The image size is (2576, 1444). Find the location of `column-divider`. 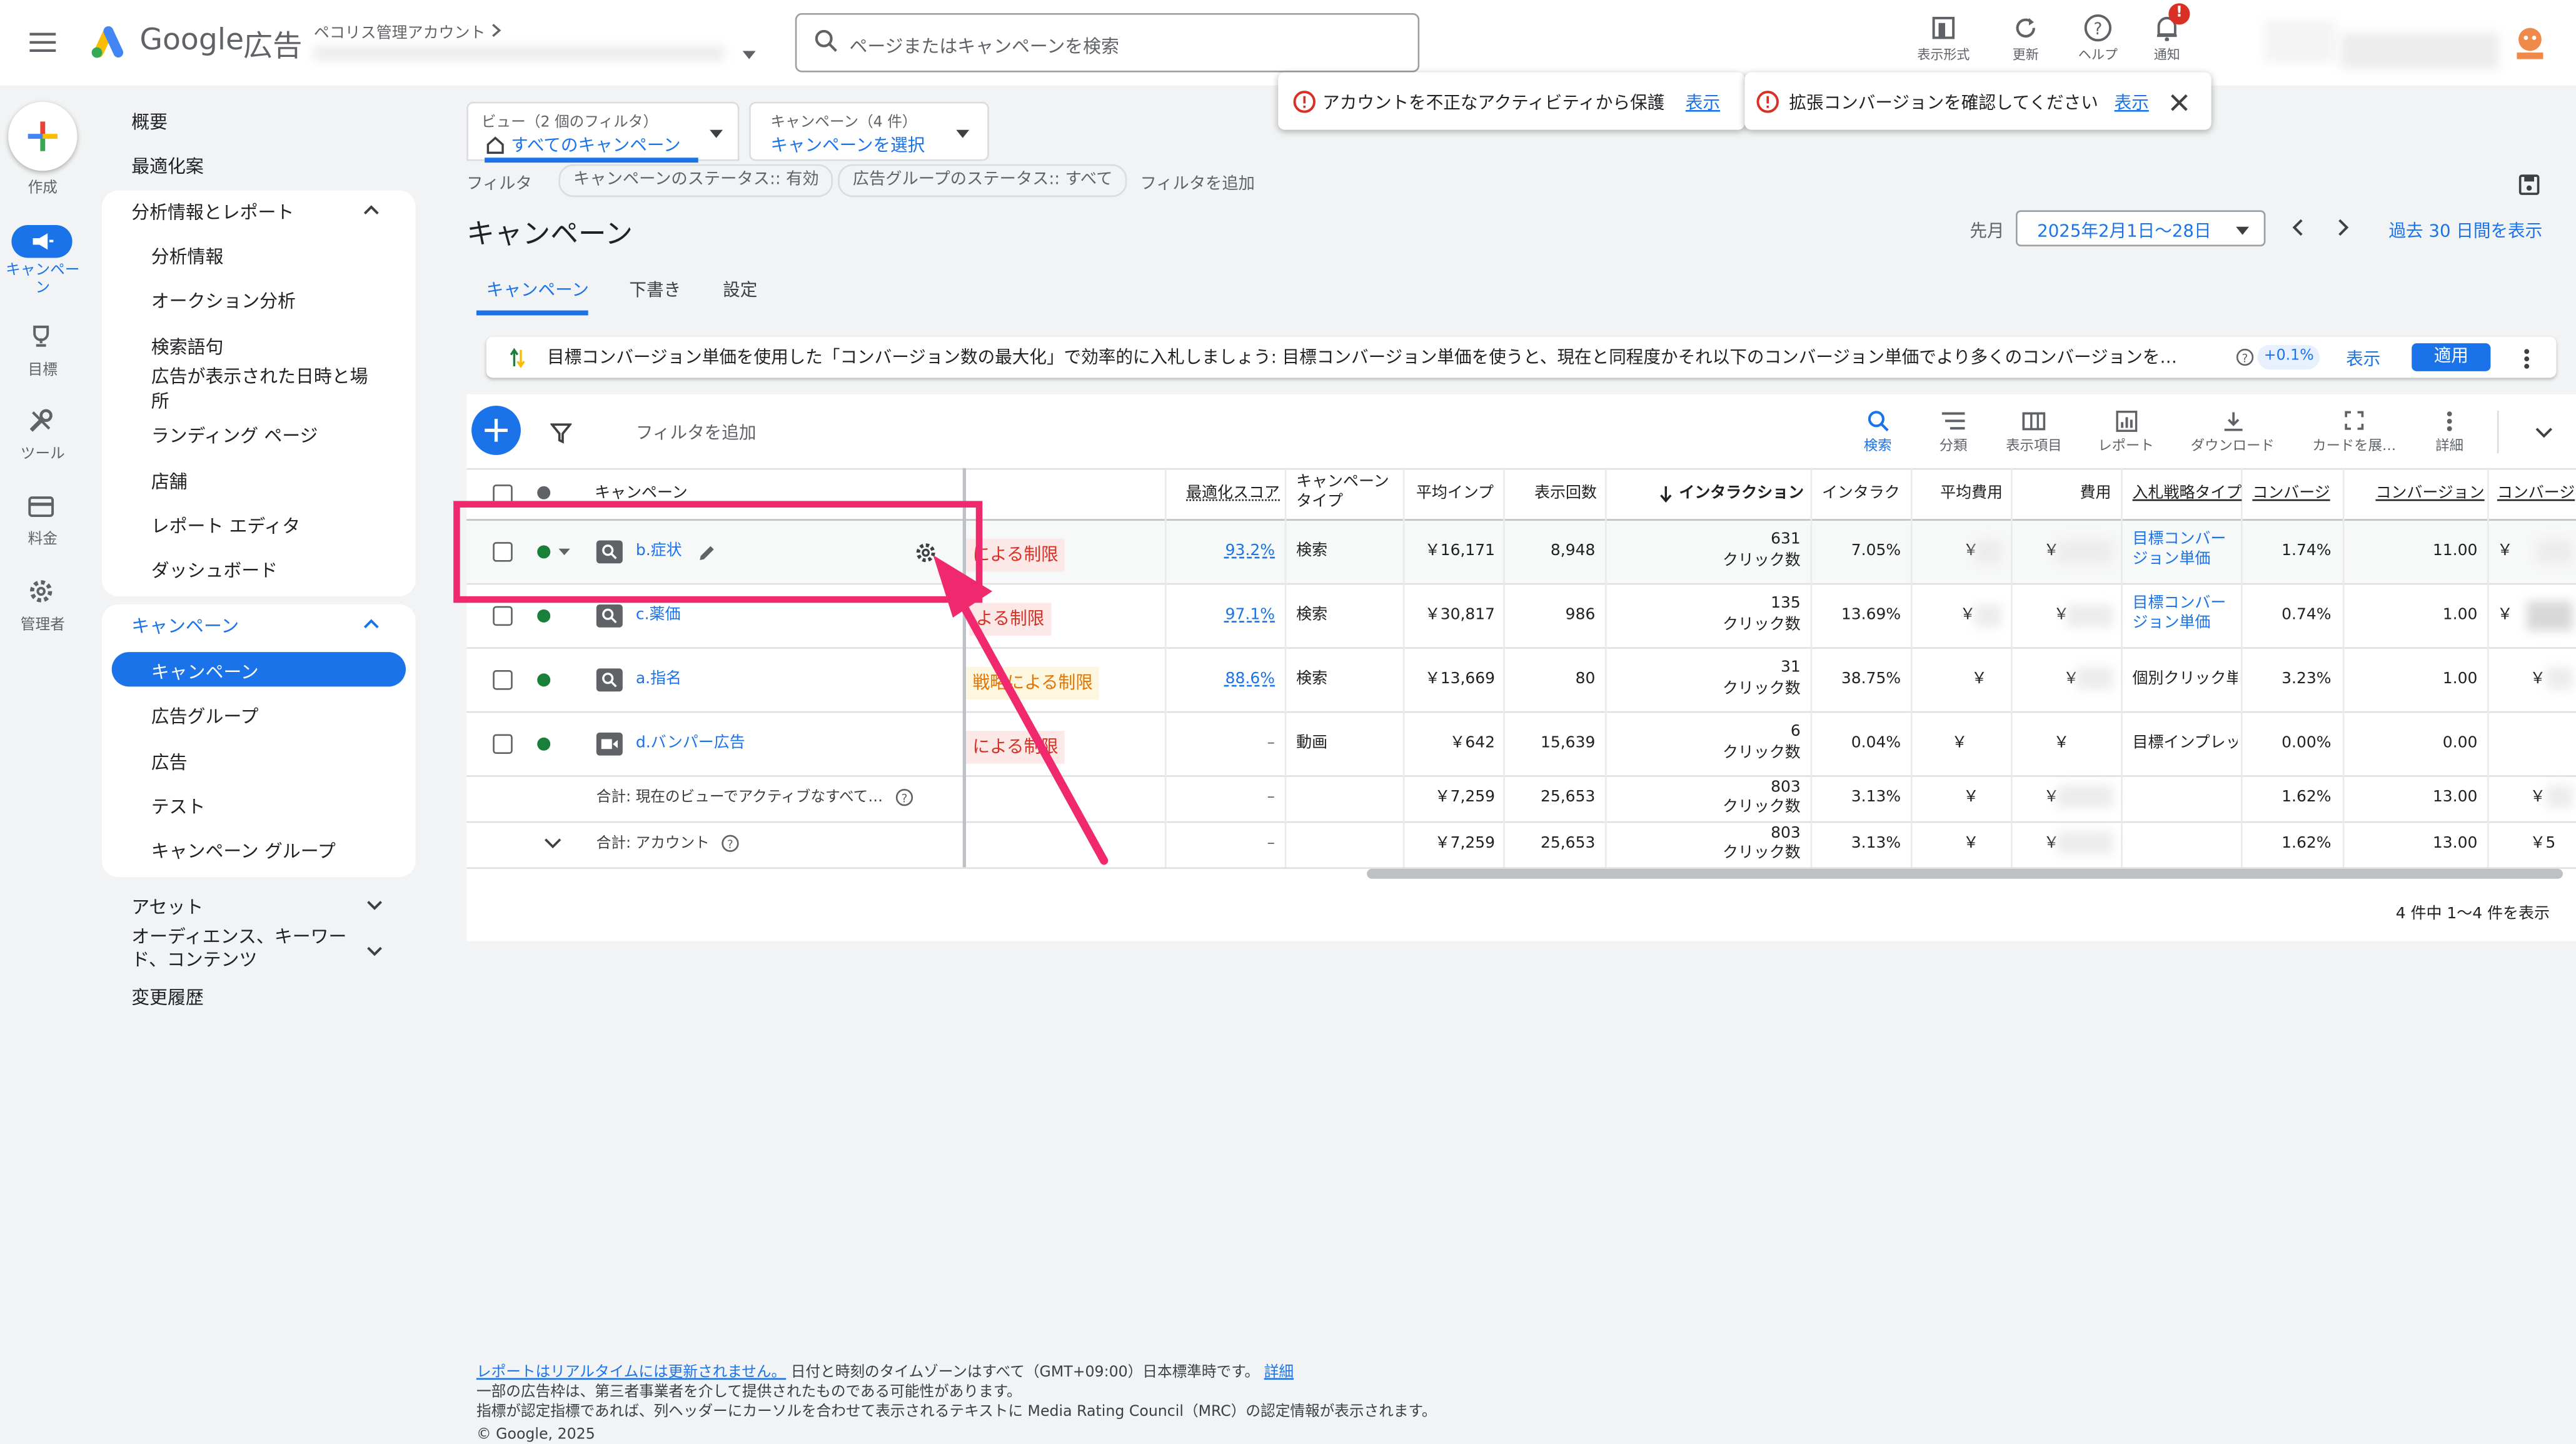

column-divider is located at coordinates (2122, 668).